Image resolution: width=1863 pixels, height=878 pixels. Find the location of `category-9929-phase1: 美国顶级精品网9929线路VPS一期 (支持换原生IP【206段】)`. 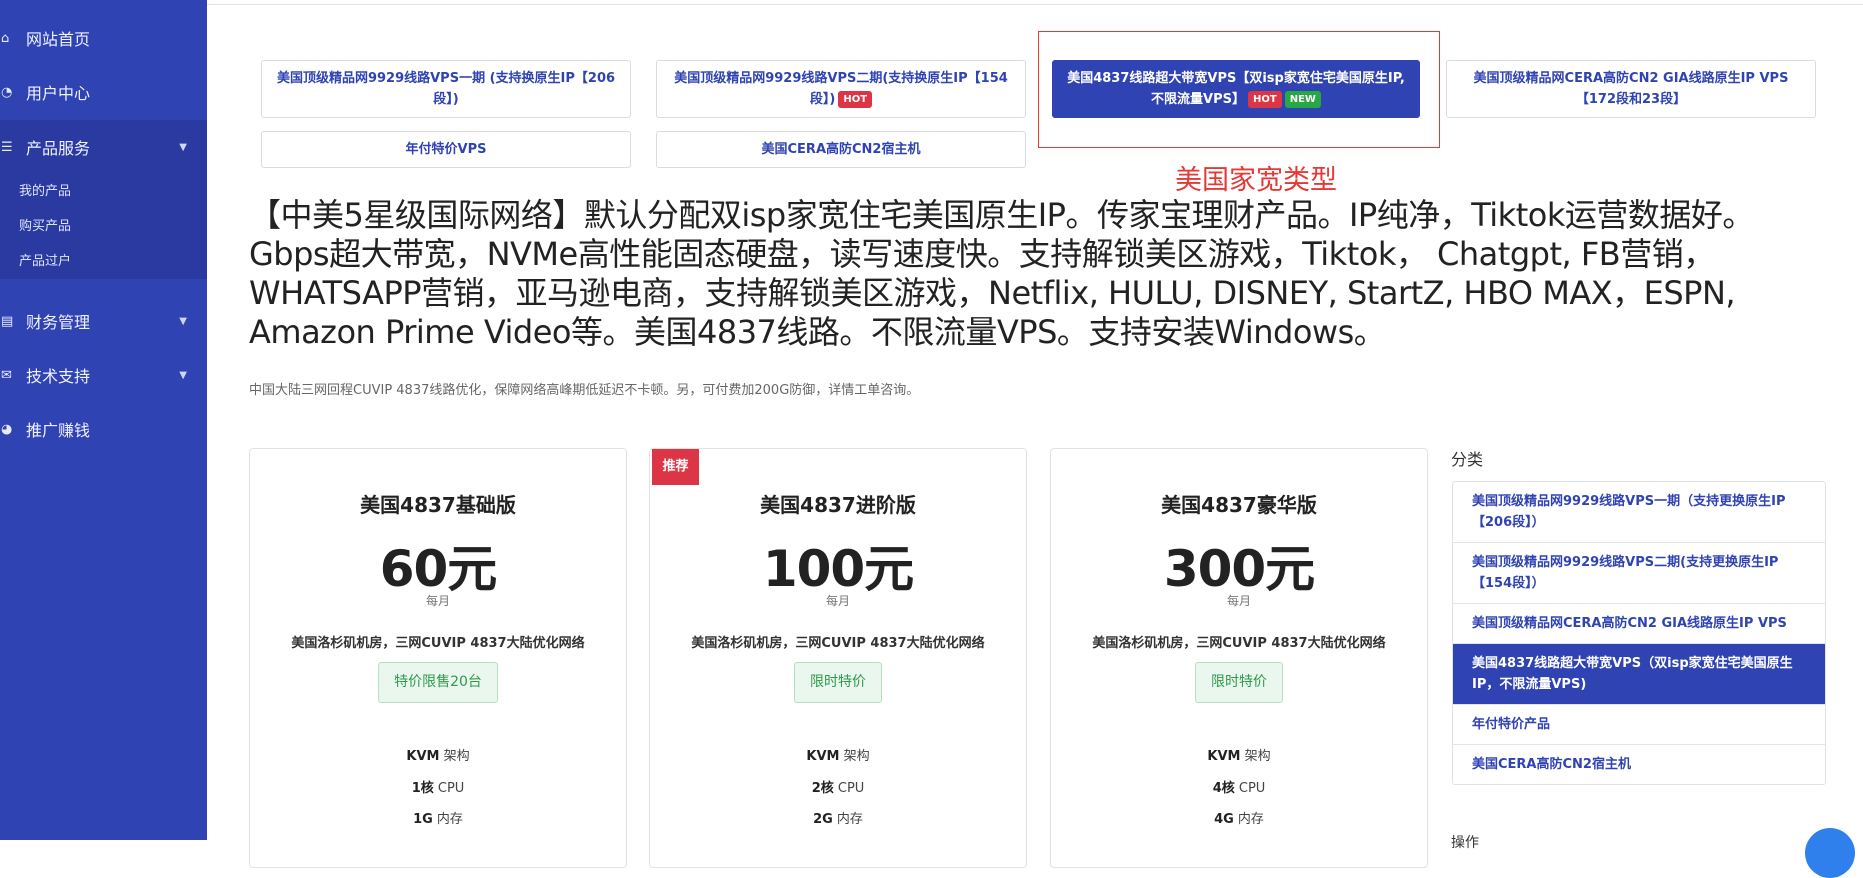

category-9929-phase1: 美国顶级精品网9929线路VPS一期 (支持换原生IP【206段】) is located at coordinates (446, 89).